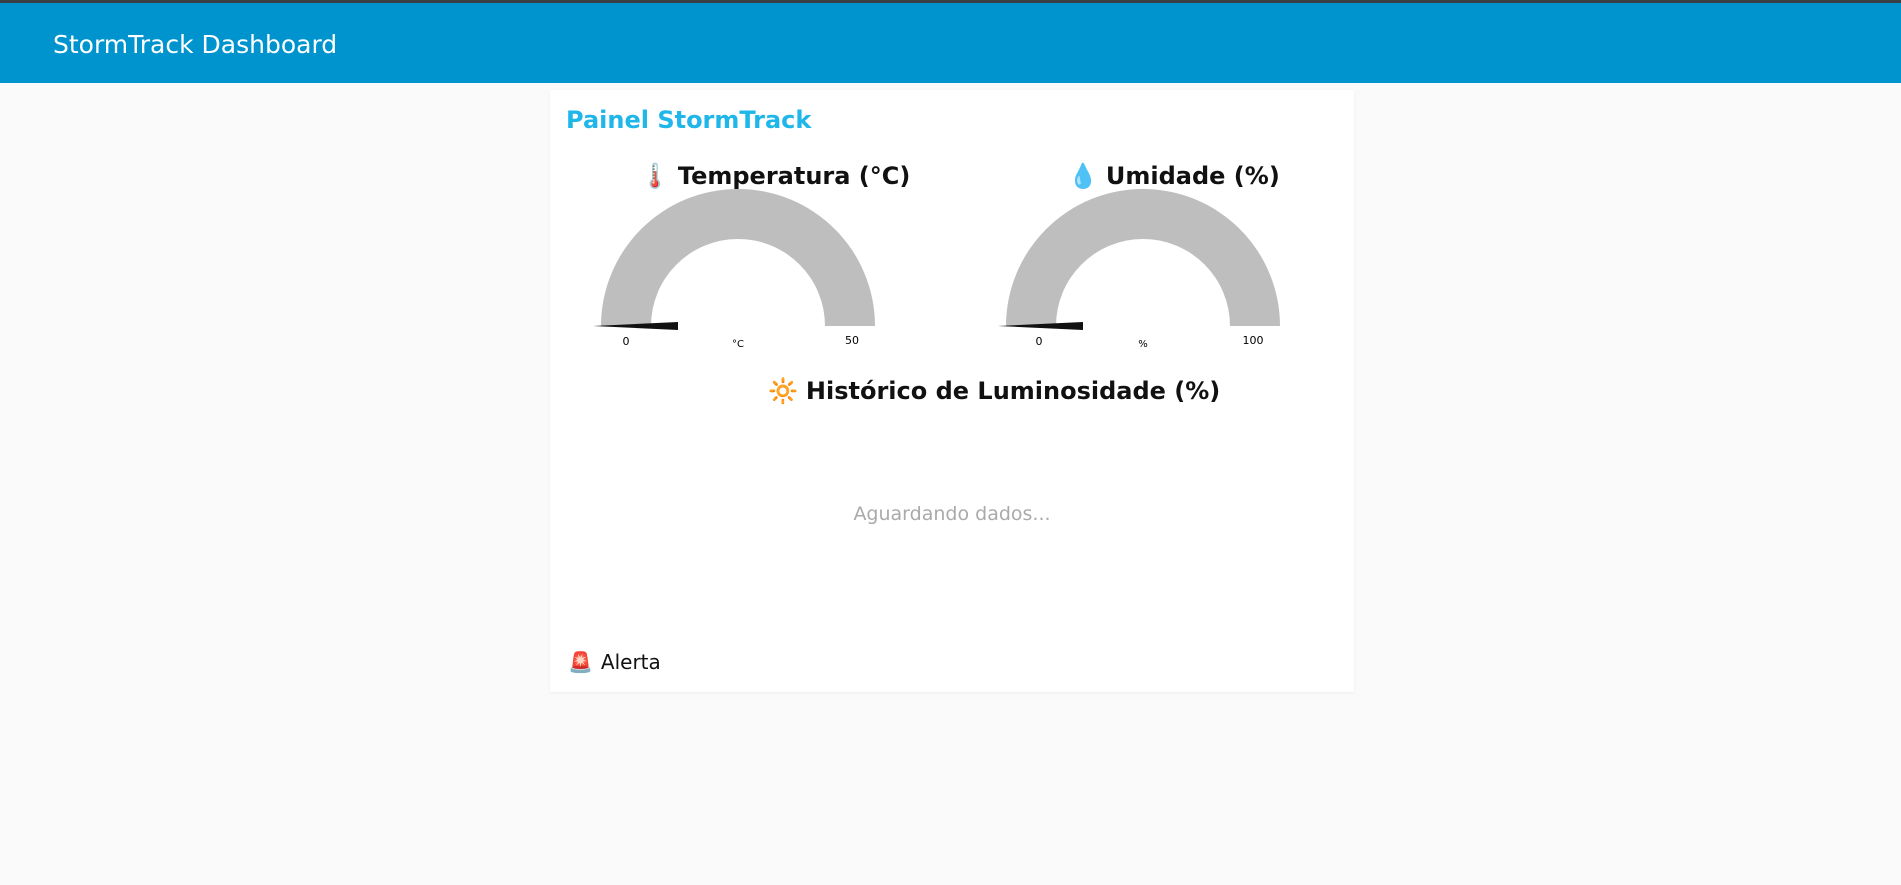 This screenshot has height=885, width=1901. Describe the element at coordinates (852, 340) in the screenshot. I see `temperature-max-label: 50` at that location.